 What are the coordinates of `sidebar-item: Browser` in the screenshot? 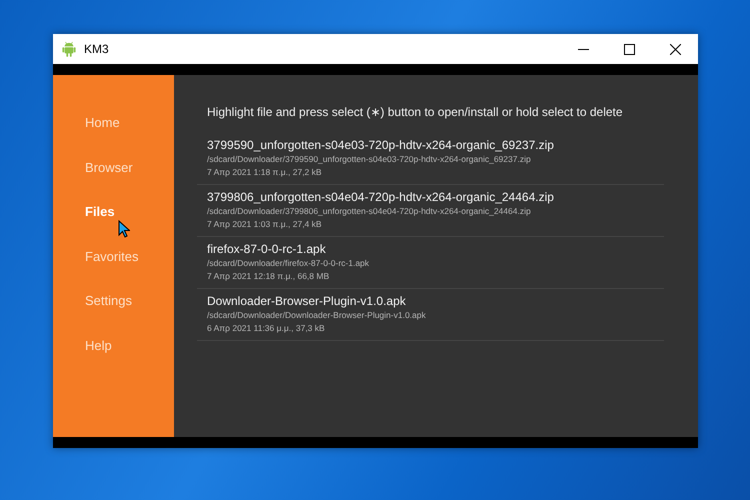 It's located at (113, 182).